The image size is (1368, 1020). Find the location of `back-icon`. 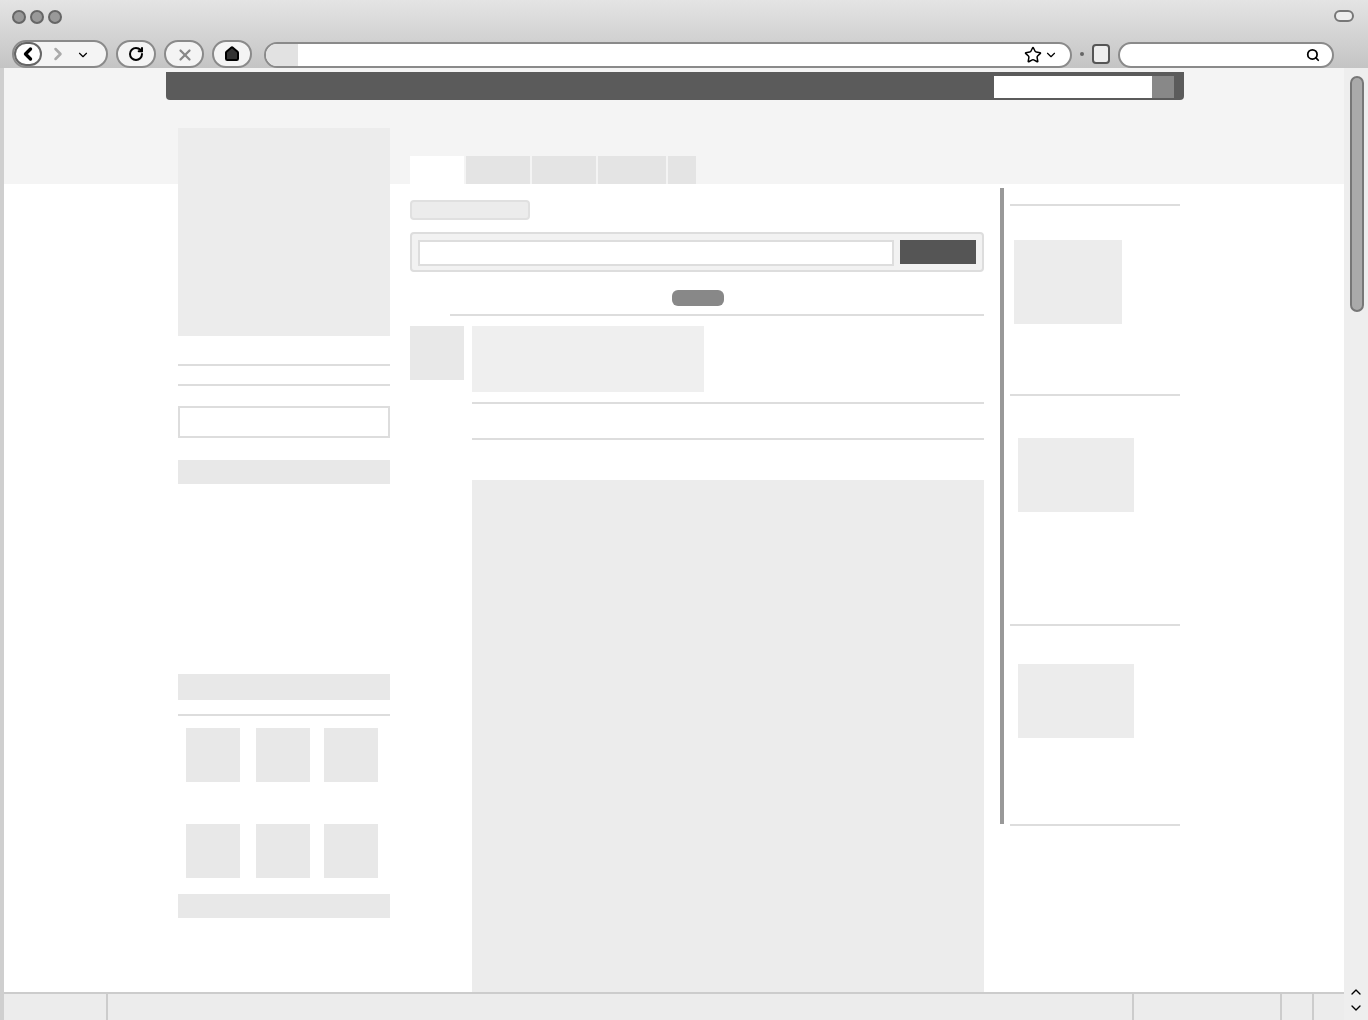

back-icon is located at coordinates (28, 54).